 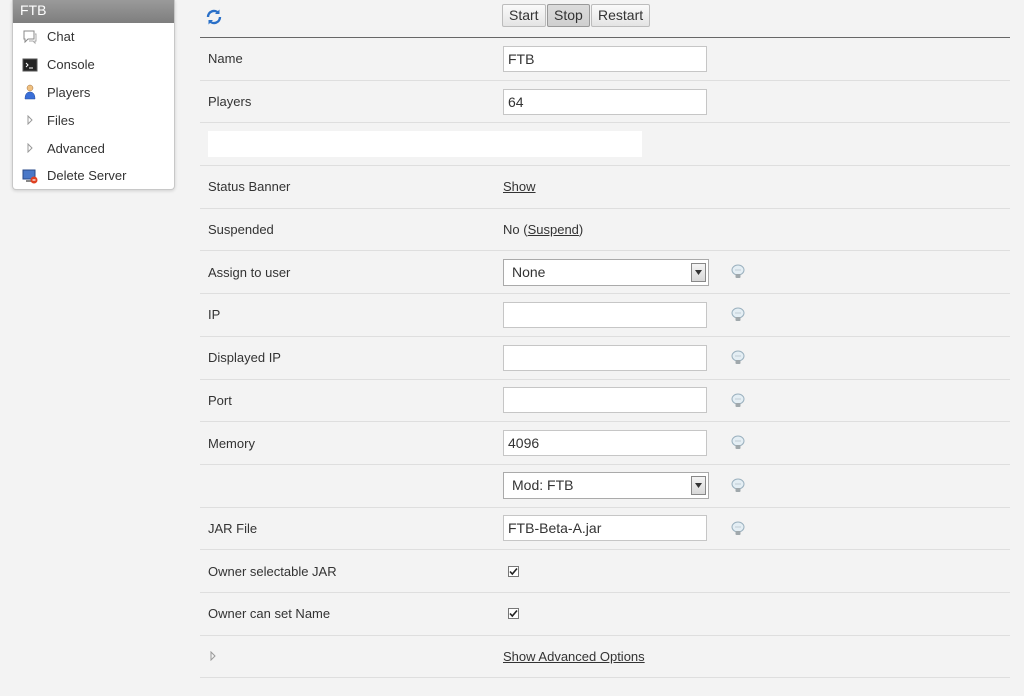 What do you see at coordinates (244, 358) in the screenshot?
I see `displayed-ip-label: Displayed IP` at bounding box center [244, 358].